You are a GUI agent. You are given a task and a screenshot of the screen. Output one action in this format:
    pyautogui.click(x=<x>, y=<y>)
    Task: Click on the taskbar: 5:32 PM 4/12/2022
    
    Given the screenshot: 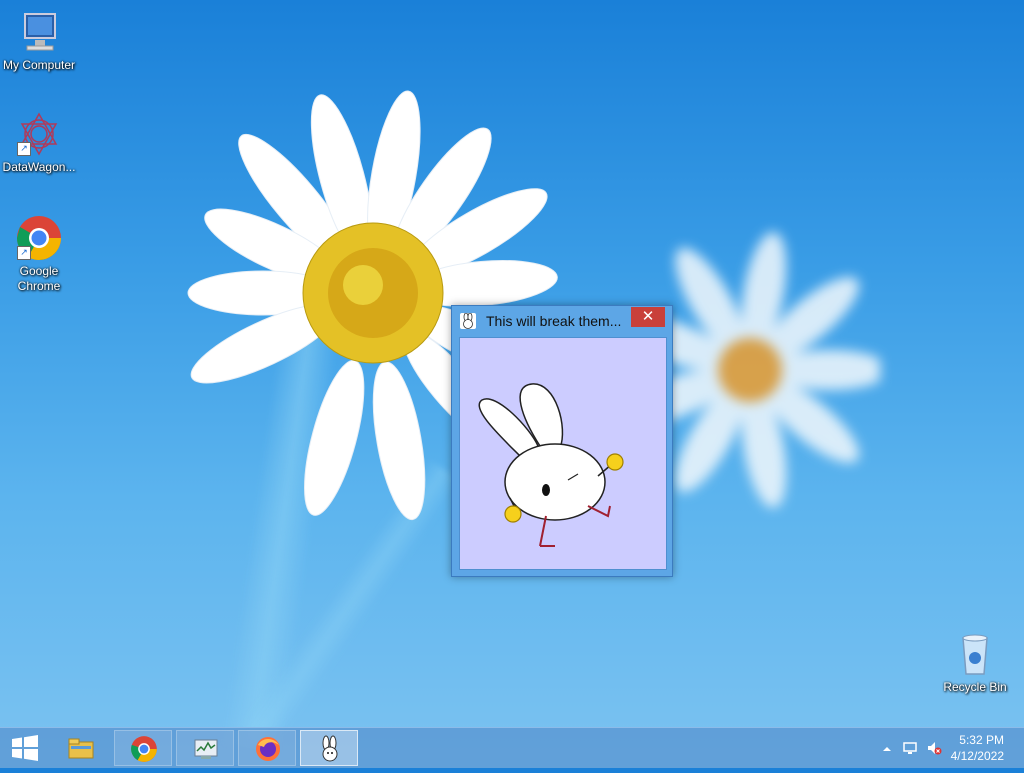 What is the action you would take?
    pyautogui.click(x=512, y=747)
    